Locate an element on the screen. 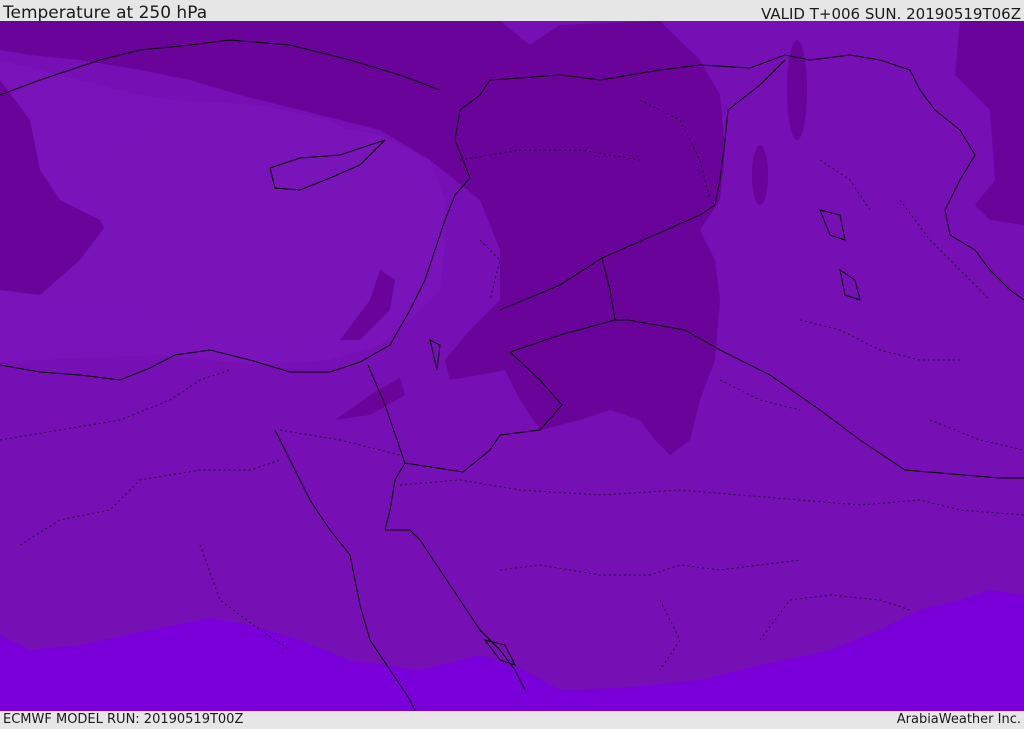 This screenshot has height=729, width=1024. credit-label: ArabiaWeather Inc. is located at coordinates (958, 719).